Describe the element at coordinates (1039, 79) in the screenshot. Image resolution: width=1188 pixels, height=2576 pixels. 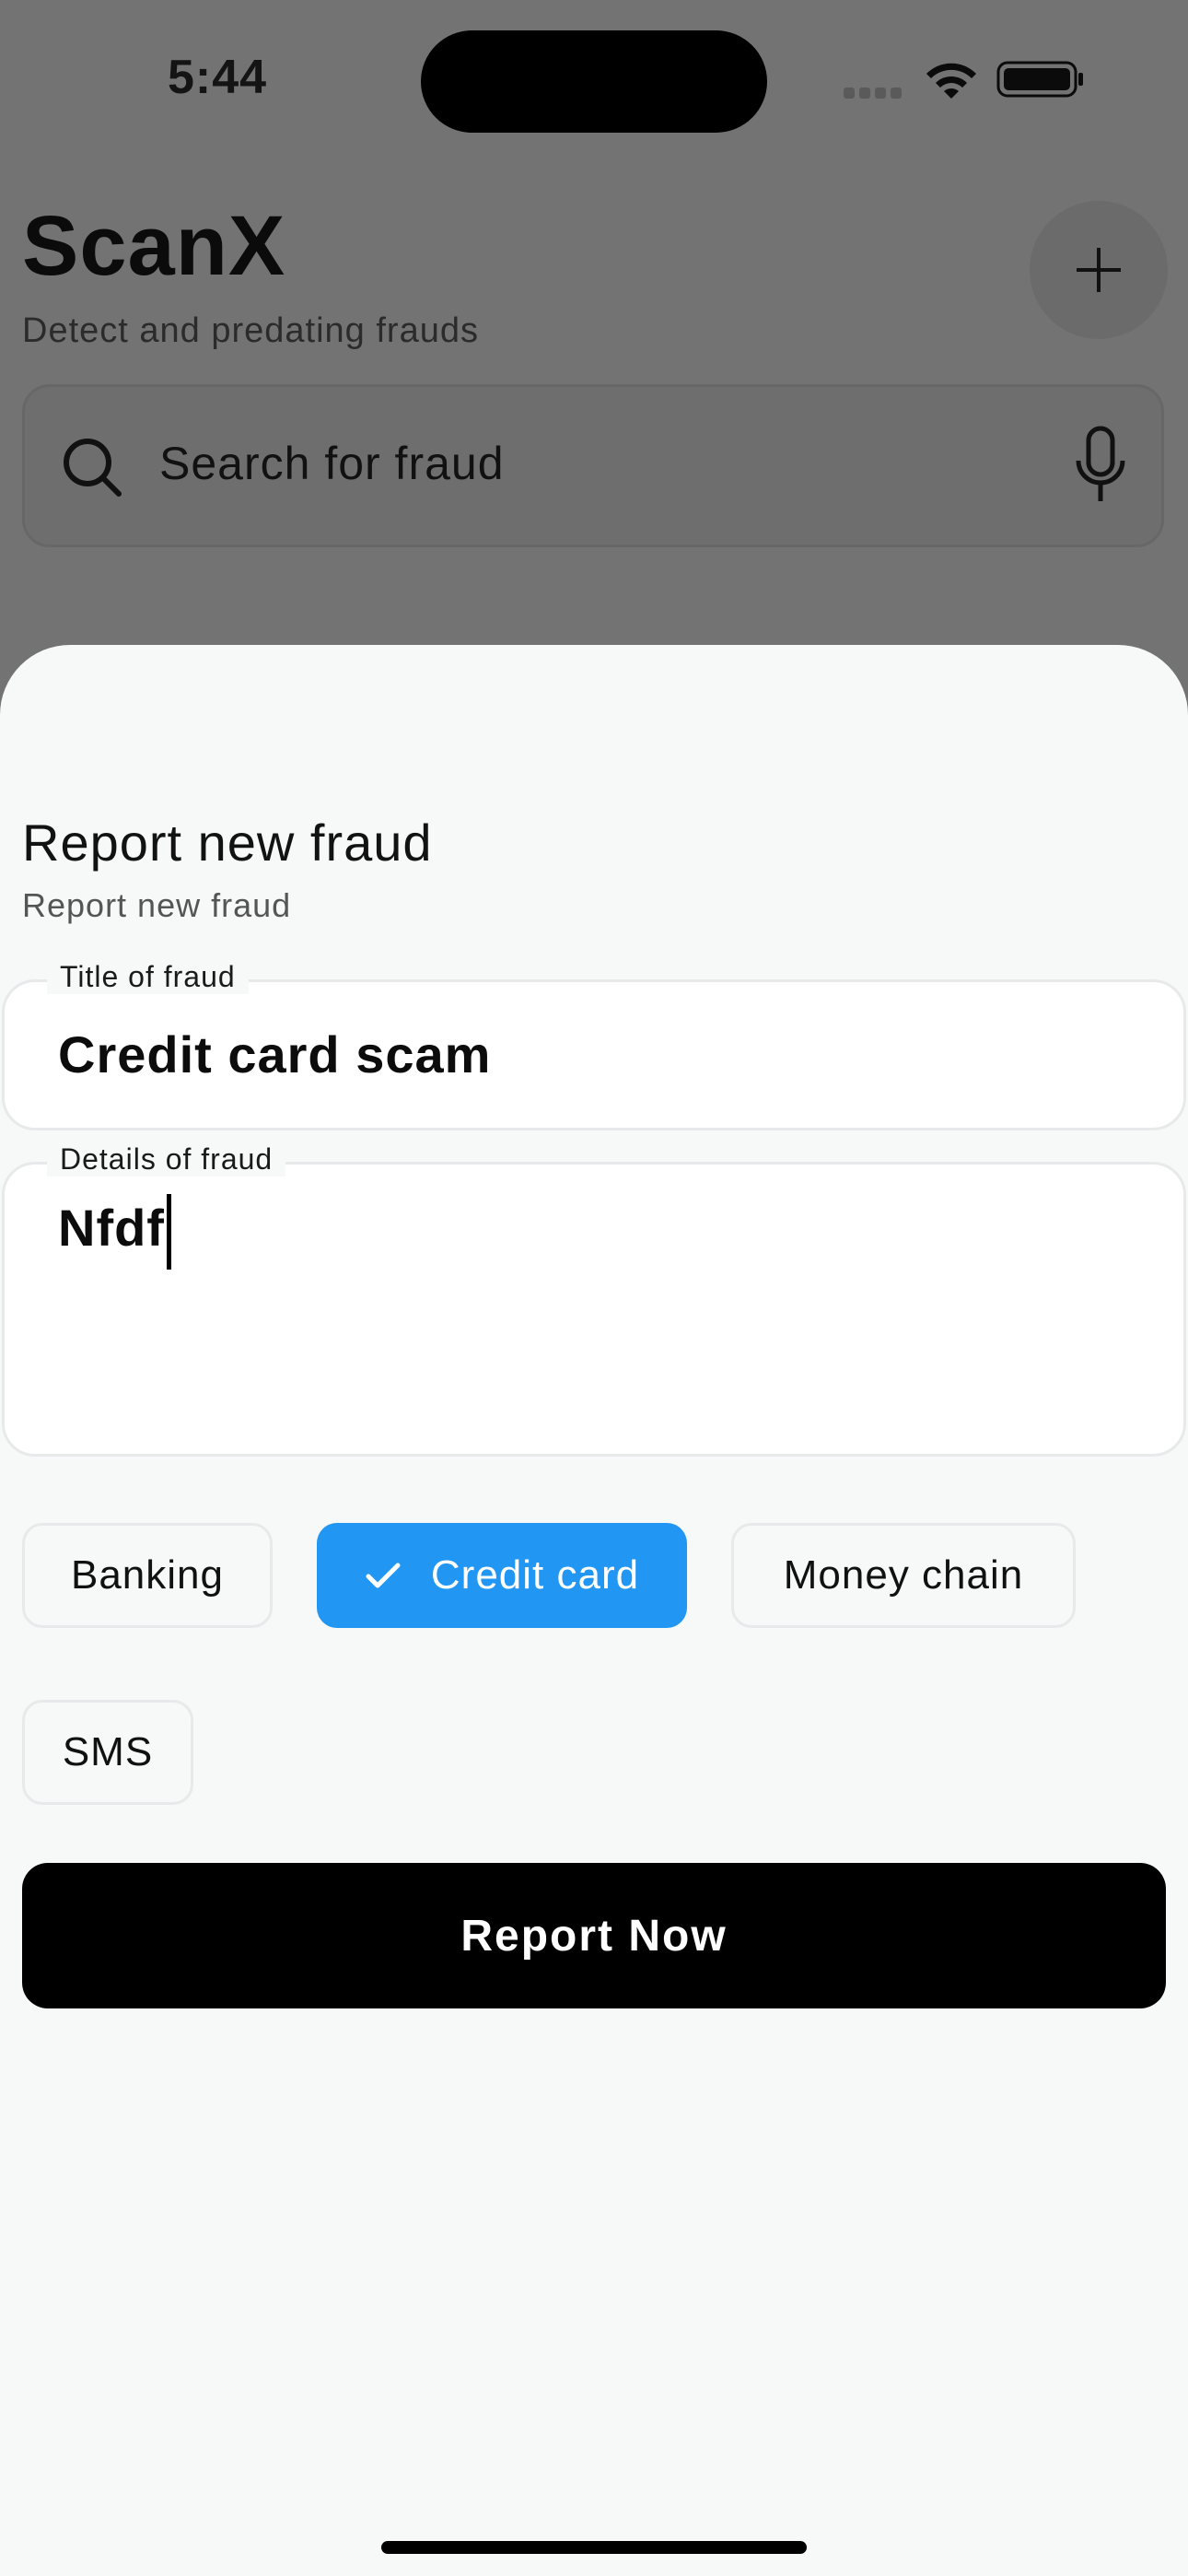
I see `battery-icon` at that location.